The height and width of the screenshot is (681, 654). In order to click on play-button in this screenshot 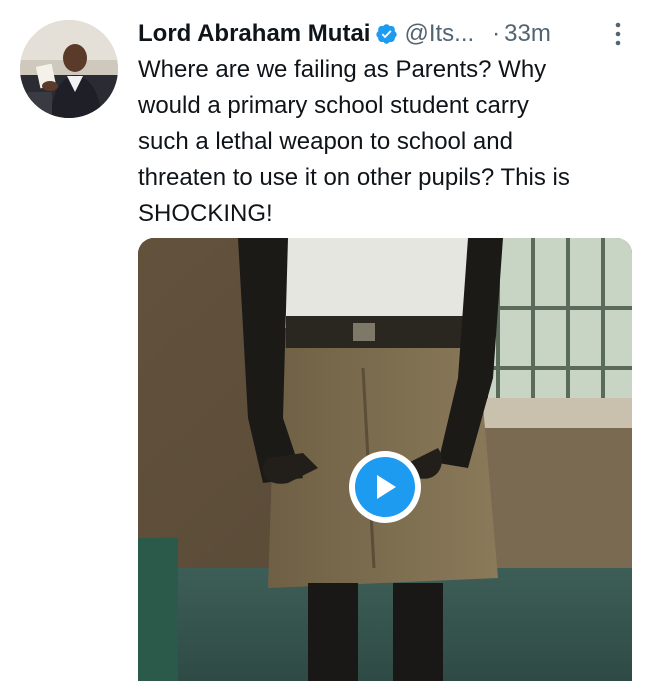, I will do `click(385, 487)`.